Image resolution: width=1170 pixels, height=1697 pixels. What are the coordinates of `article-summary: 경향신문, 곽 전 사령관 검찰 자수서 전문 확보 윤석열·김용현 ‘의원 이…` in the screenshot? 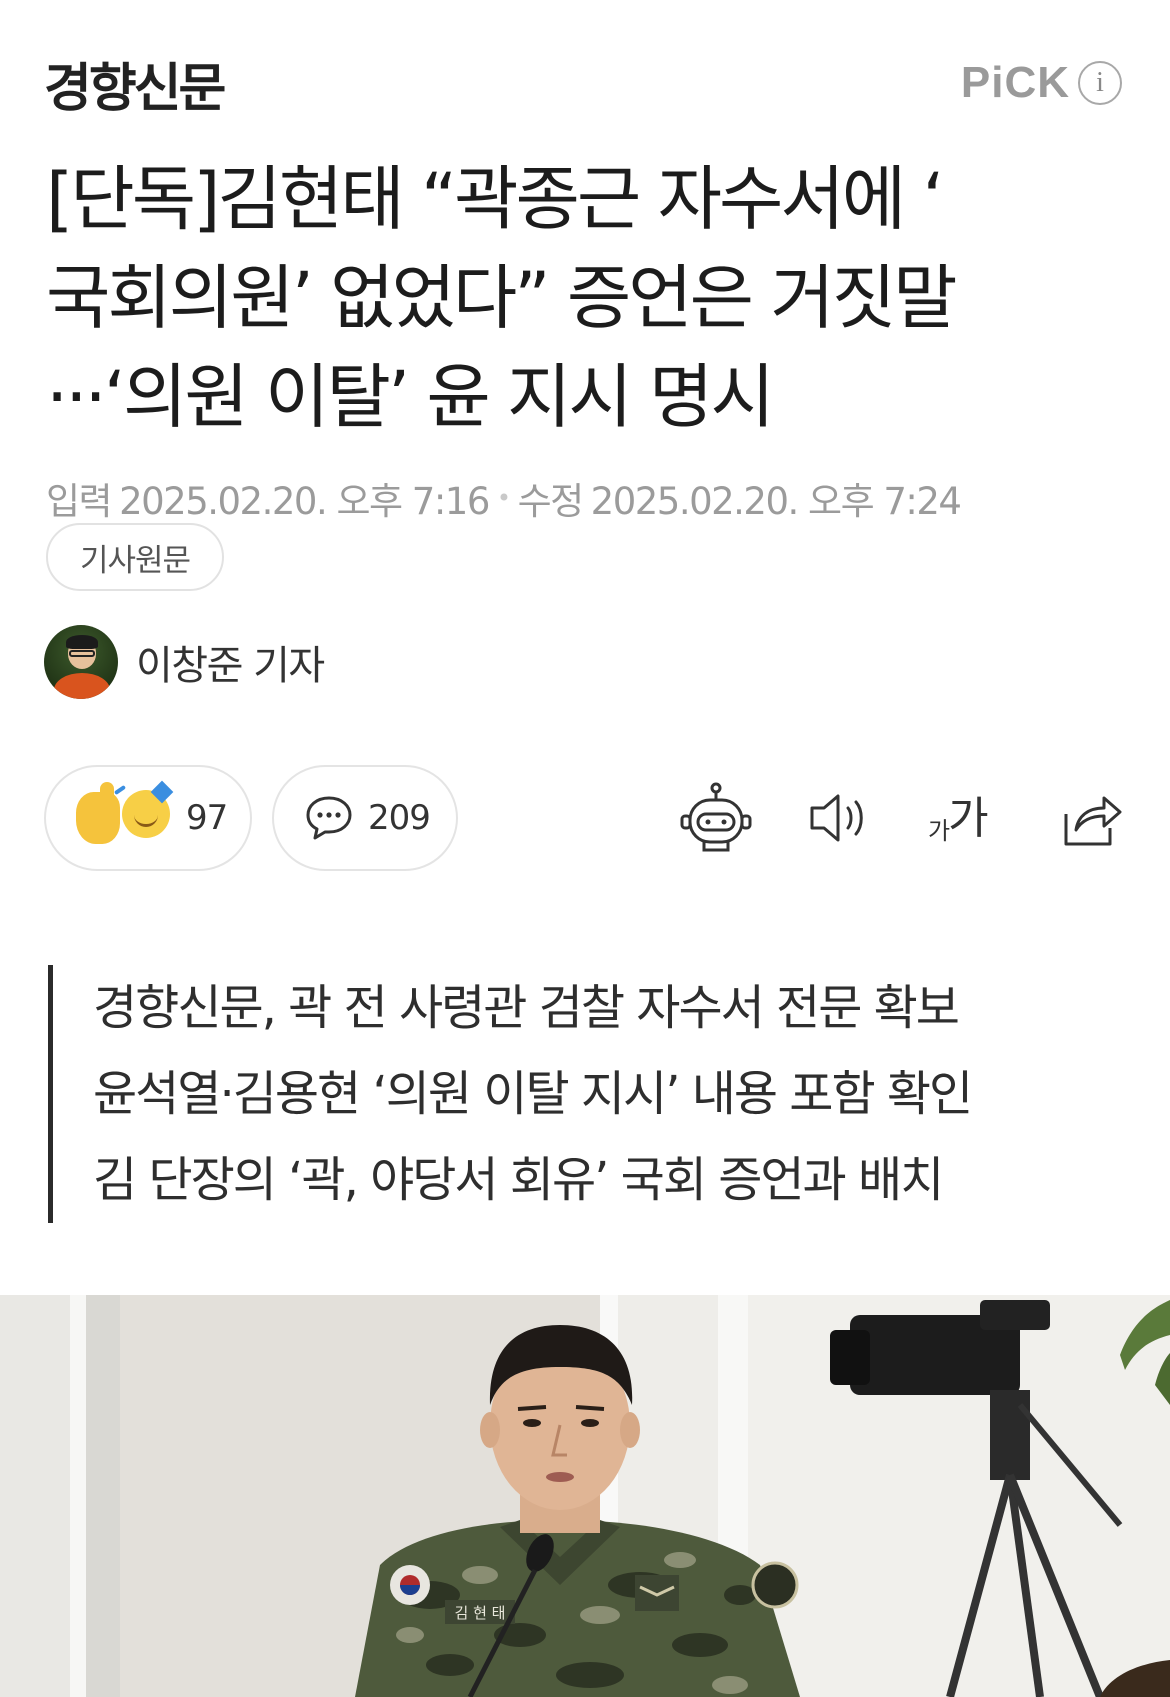 It's located at (588, 1094).